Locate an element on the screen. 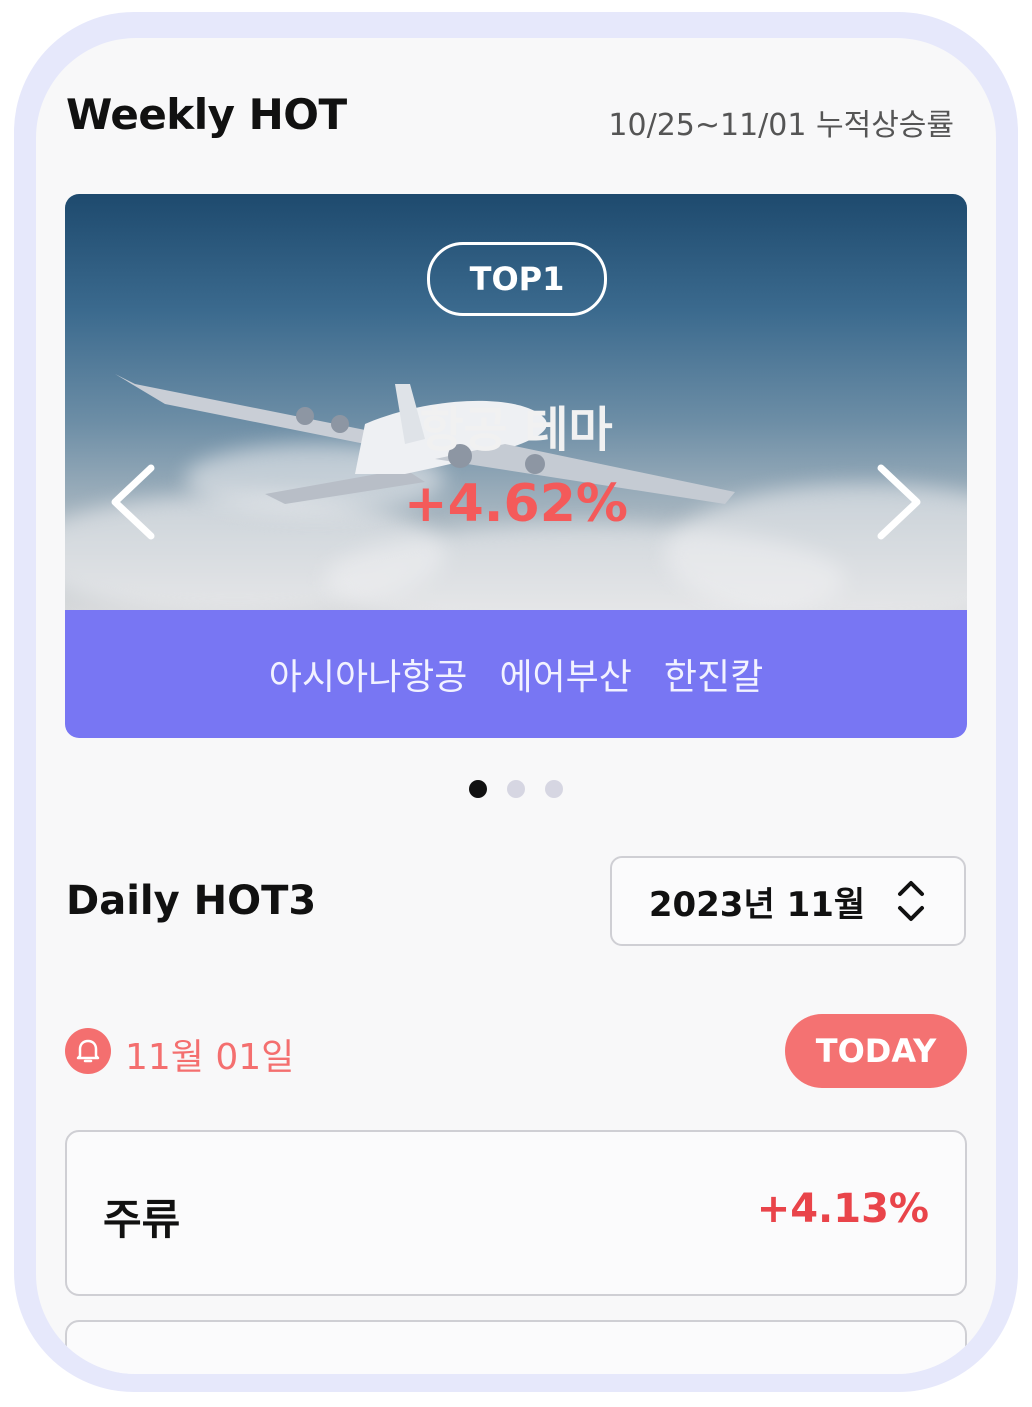  month-selector: 2023년 11월 is located at coordinates (788, 901).